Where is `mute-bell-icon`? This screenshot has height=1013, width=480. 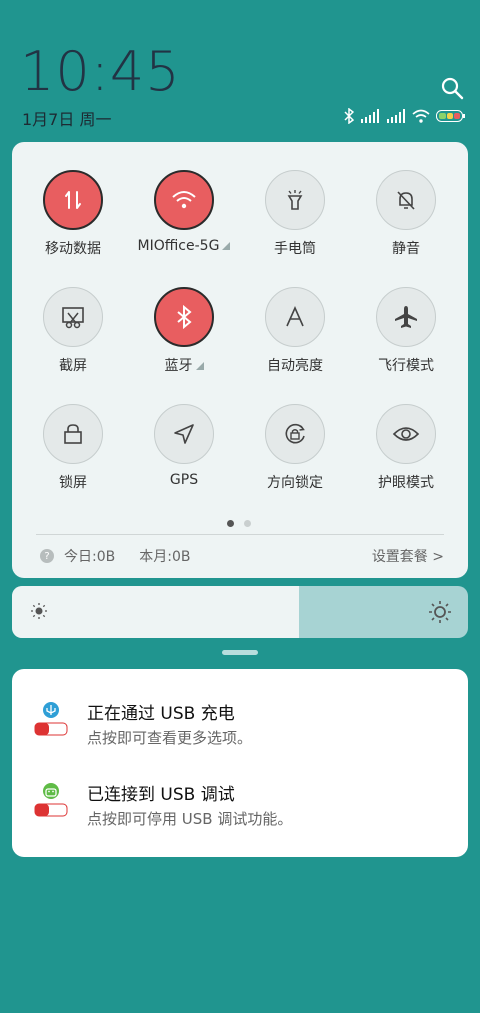 mute-bell-icon is located at coordinates (406, 200).